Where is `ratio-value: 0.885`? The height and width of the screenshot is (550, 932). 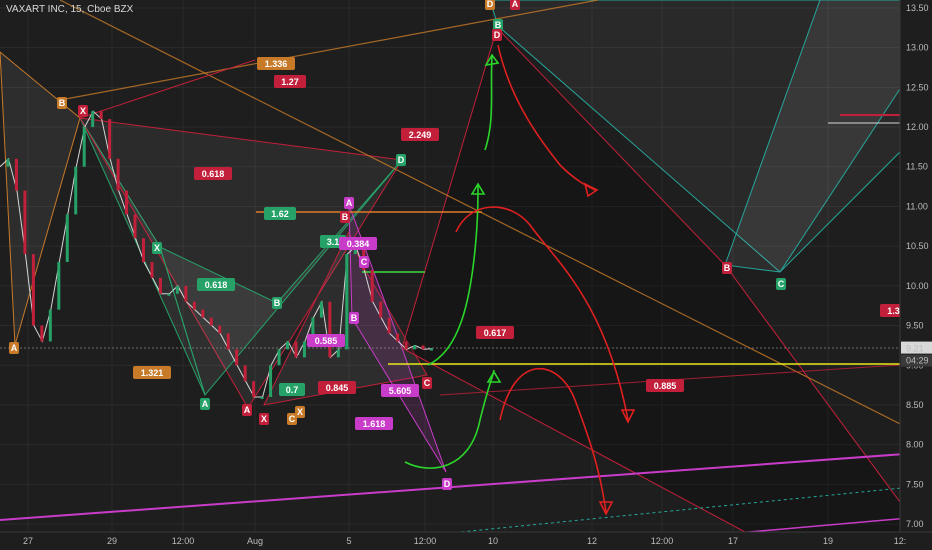
ratio-value: 0.885 is located at coordinates (665, 386).